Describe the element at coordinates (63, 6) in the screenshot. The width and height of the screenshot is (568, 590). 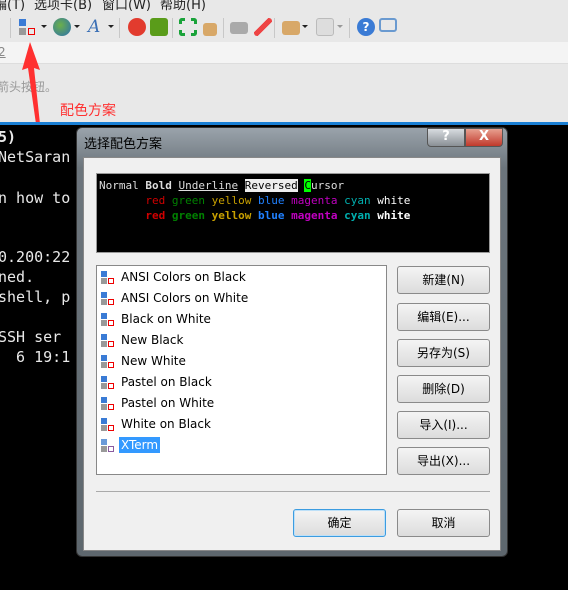
I see `menu-tabs: 选项卡(B)` at that location.